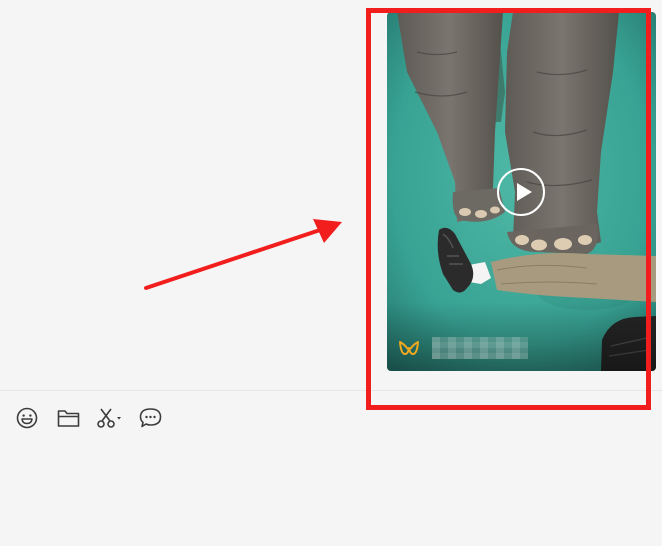  What do you see at coordinates (480, 348) in the screenshot?
I see `video-source-name` at bounding box center [480, 348].